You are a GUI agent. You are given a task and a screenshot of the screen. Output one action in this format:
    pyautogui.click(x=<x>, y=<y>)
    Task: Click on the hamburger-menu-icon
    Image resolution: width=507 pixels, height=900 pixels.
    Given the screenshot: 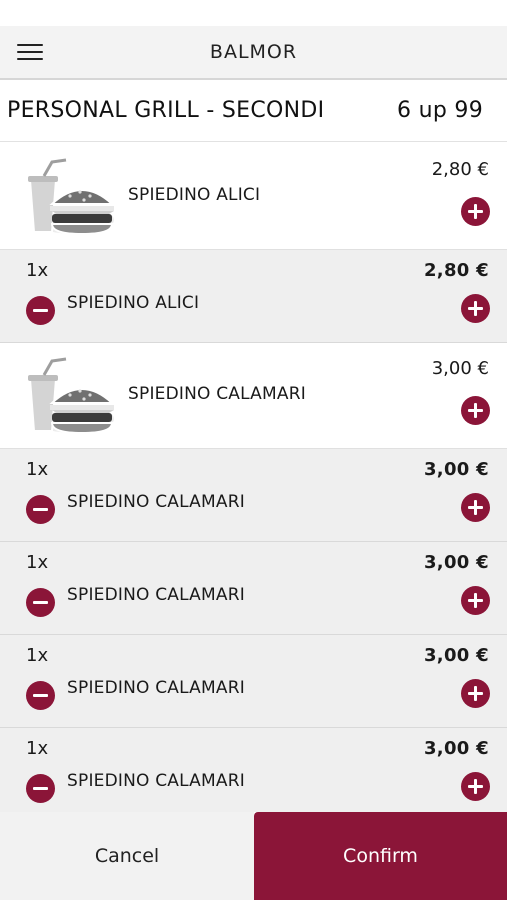 What is the action you would take?
    pyautogui.click(x=30, y=53)
    